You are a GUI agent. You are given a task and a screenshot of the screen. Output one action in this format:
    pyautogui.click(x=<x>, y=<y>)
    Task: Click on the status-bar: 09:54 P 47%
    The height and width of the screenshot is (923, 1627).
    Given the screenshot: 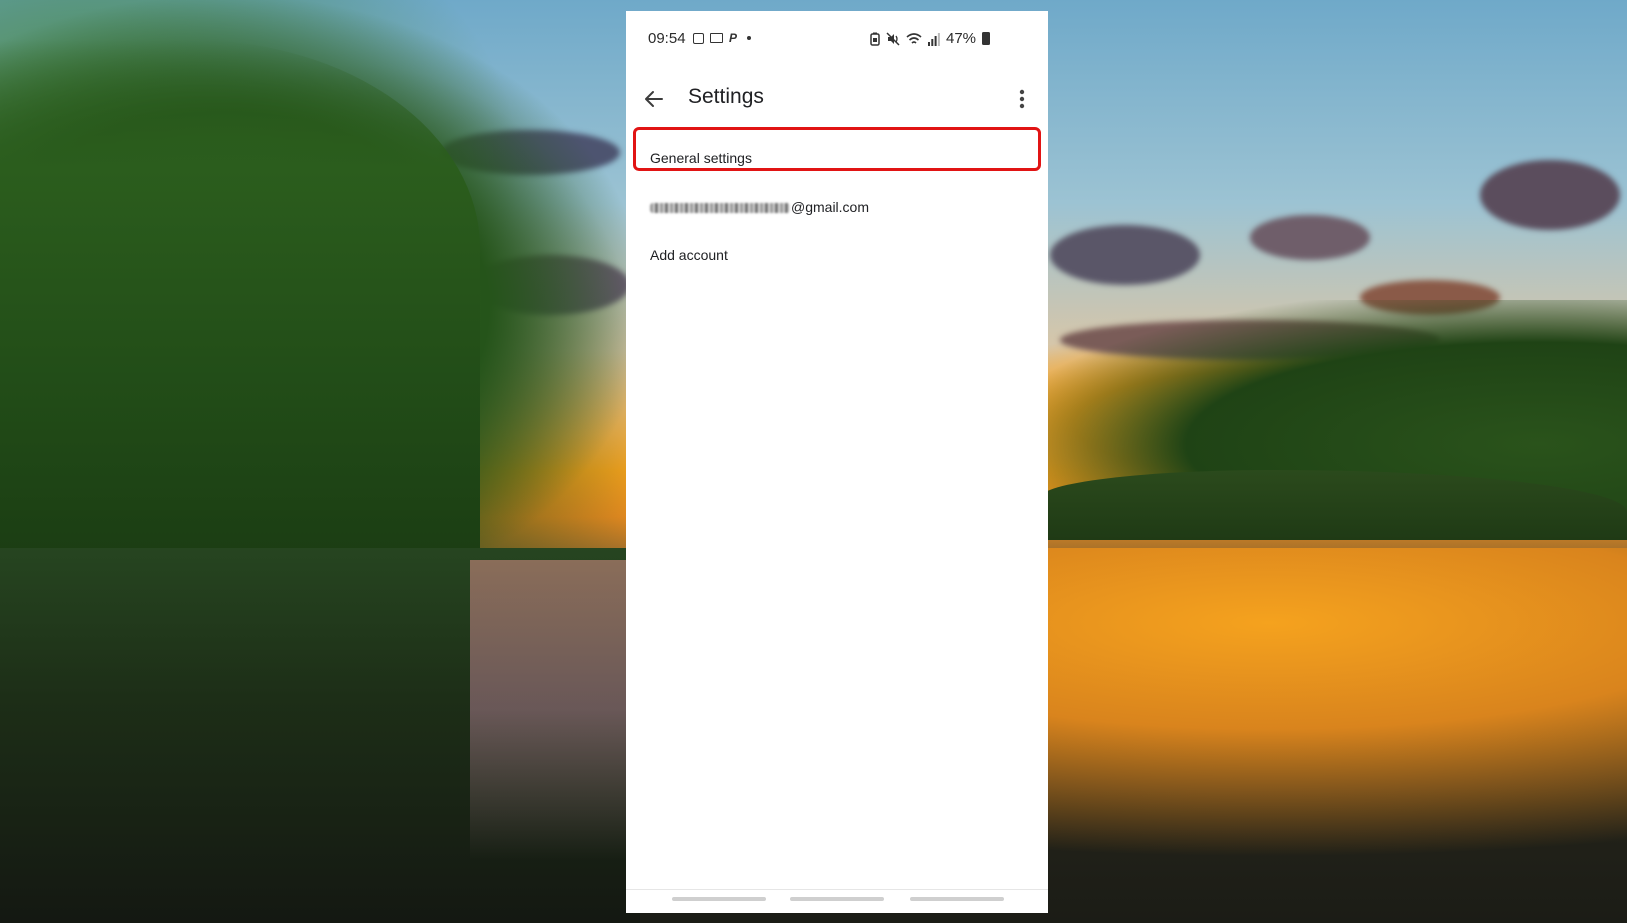 What is the action you would take?
    pyautogui.click(x=837, y=39)
    